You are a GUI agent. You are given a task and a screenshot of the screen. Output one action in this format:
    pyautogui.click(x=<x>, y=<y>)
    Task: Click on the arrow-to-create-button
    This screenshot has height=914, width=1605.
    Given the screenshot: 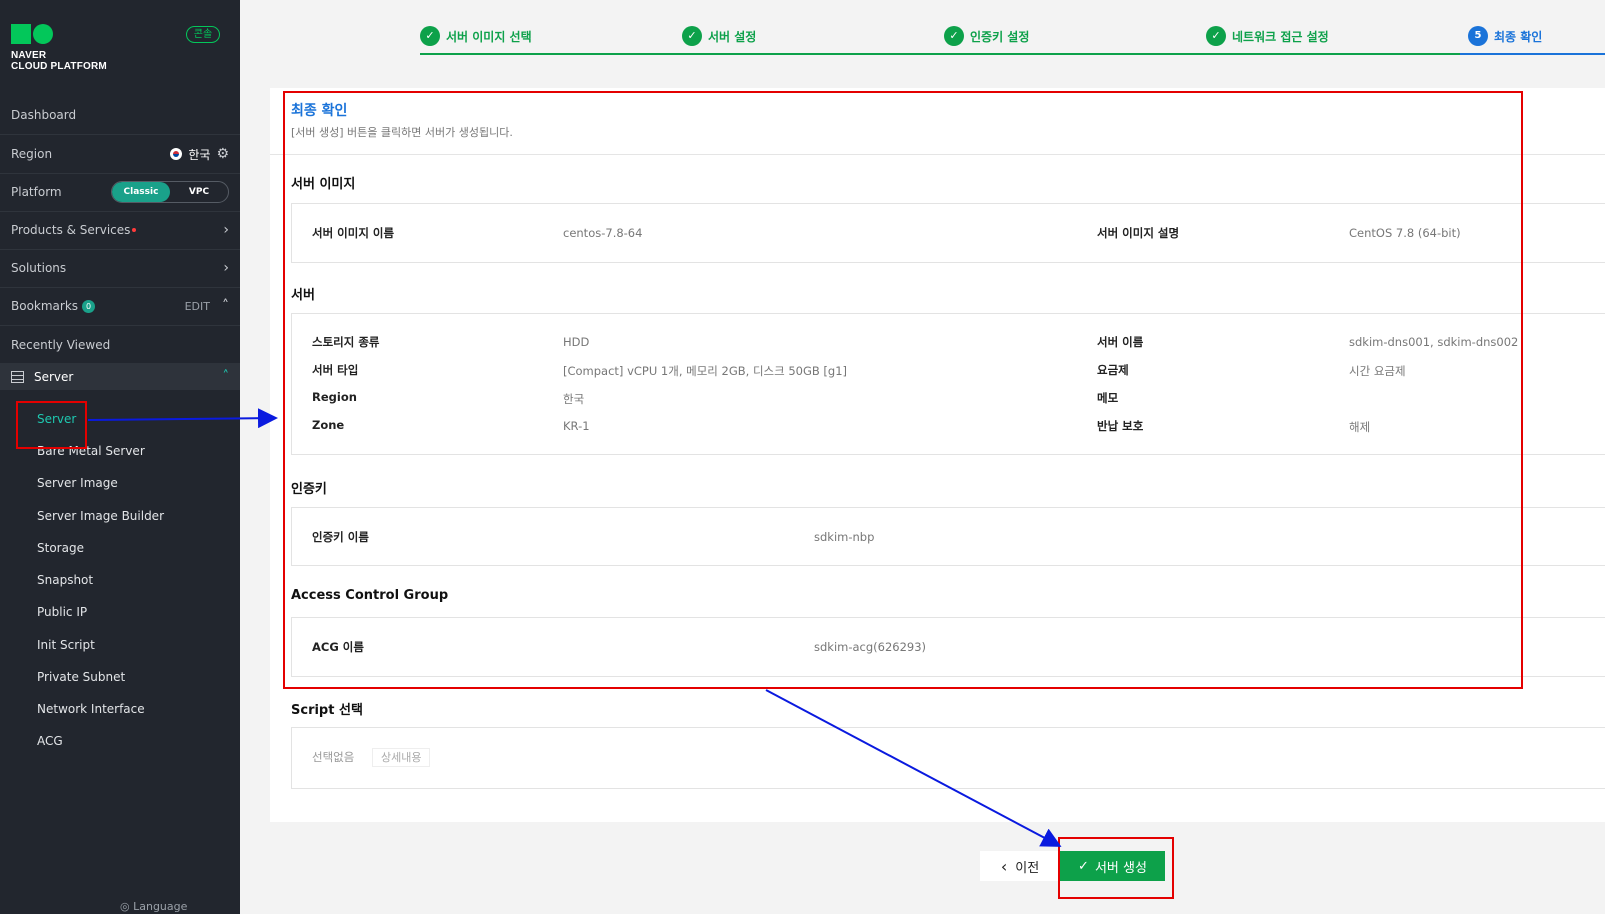 What is the action you would take?
    pyautogui.click(x=913, y=768)
    